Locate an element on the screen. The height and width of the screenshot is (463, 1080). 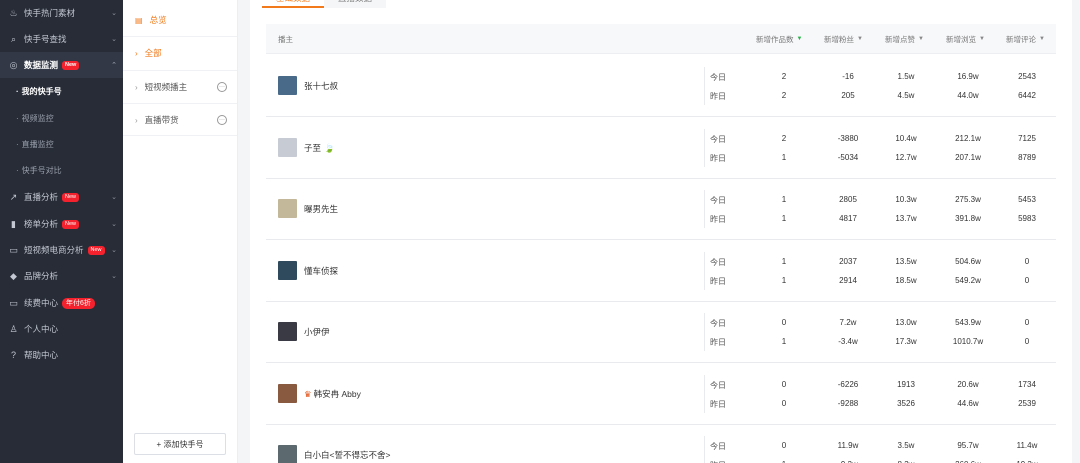
document-icon: ▤ is located at coordinates (139, 20).